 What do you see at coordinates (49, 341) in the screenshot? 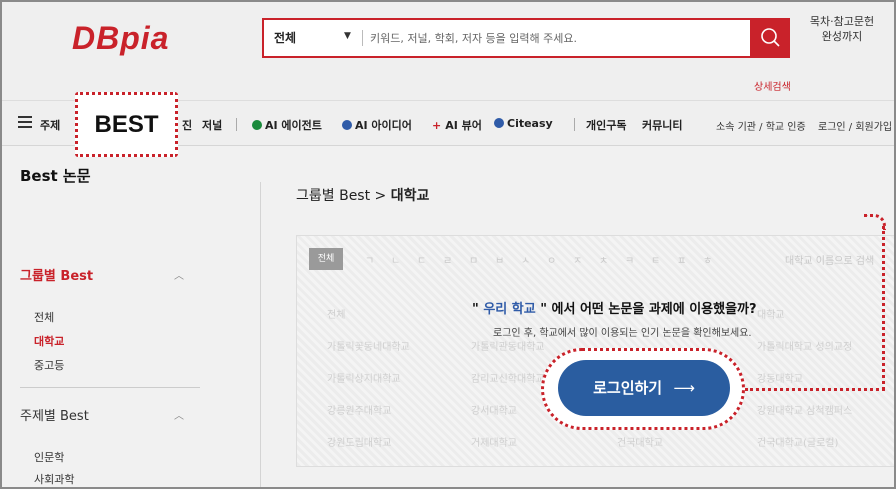
I see `sidebar-item-university: 대학교` at bounding box center [49, 341].